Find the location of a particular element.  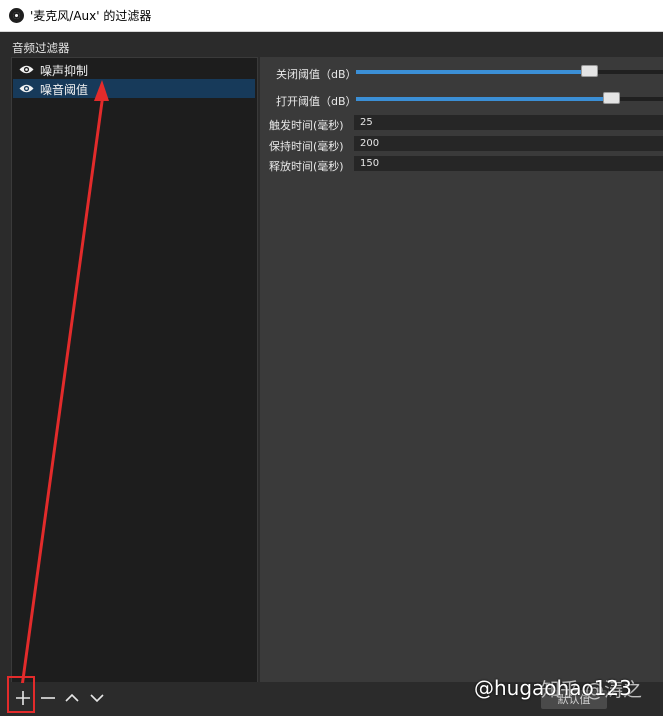

obs-logo-icon is located at coordinates (16, 15).